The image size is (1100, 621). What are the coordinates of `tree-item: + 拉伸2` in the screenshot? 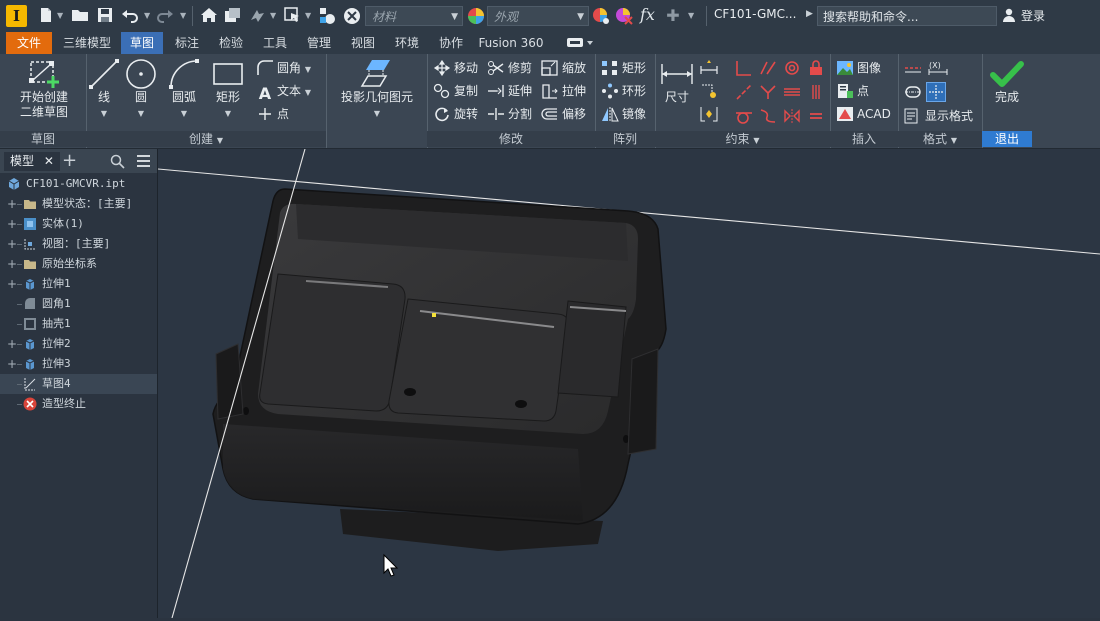 It's located at (78, 344).